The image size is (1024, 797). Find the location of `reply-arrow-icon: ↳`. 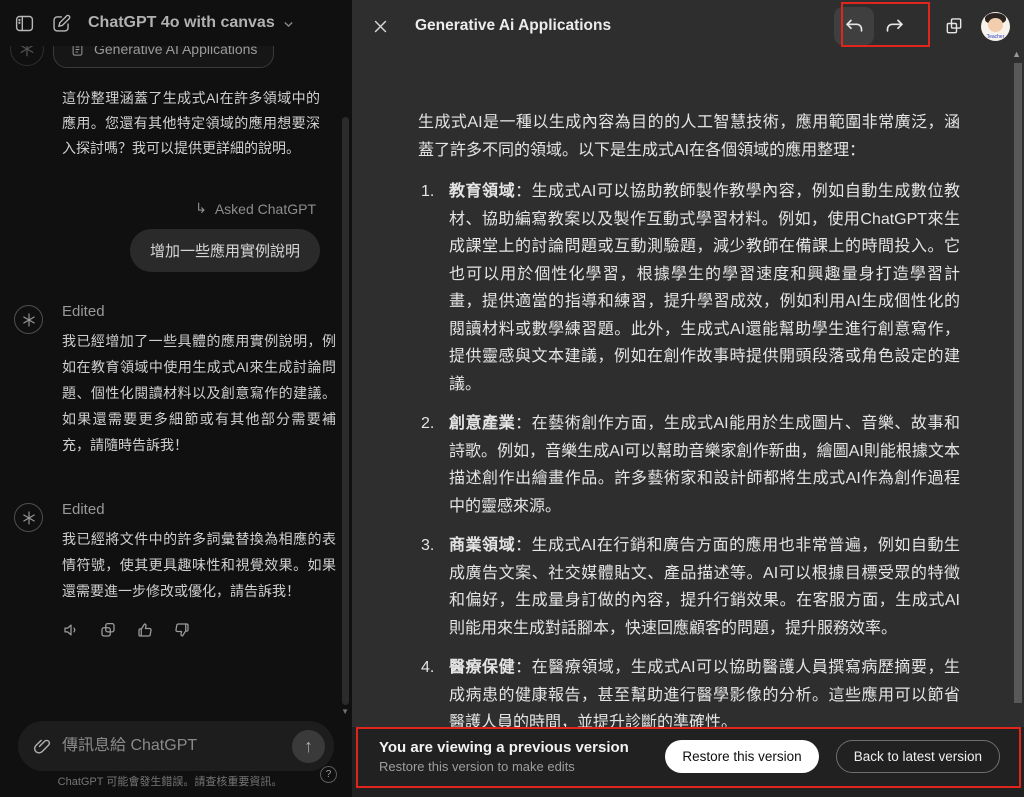

reply-arrow-icon: ↳ is located at coordinates (201, 208).